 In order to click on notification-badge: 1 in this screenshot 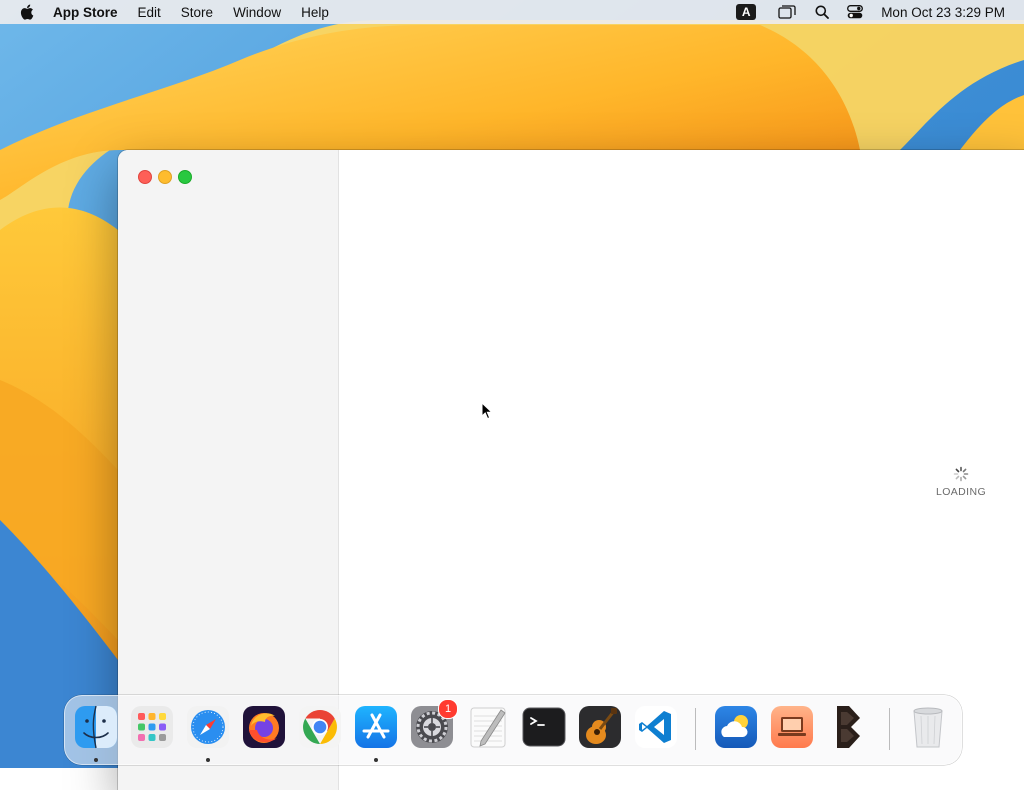, I will do `click(448, 709)`.